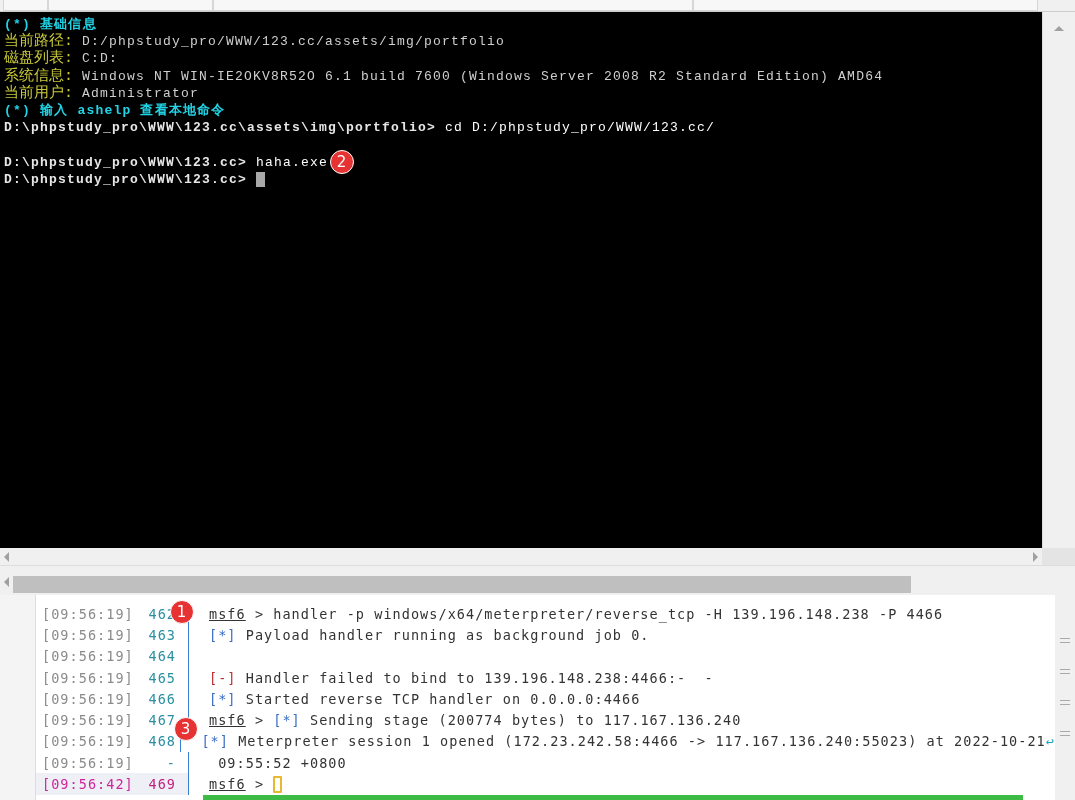  Describe the element at coordinates (293, 42) in the screenshot. I see `info-value: D:/phpstudy_pro/WWW/123.cc/assets/img/portfolio` at that location.